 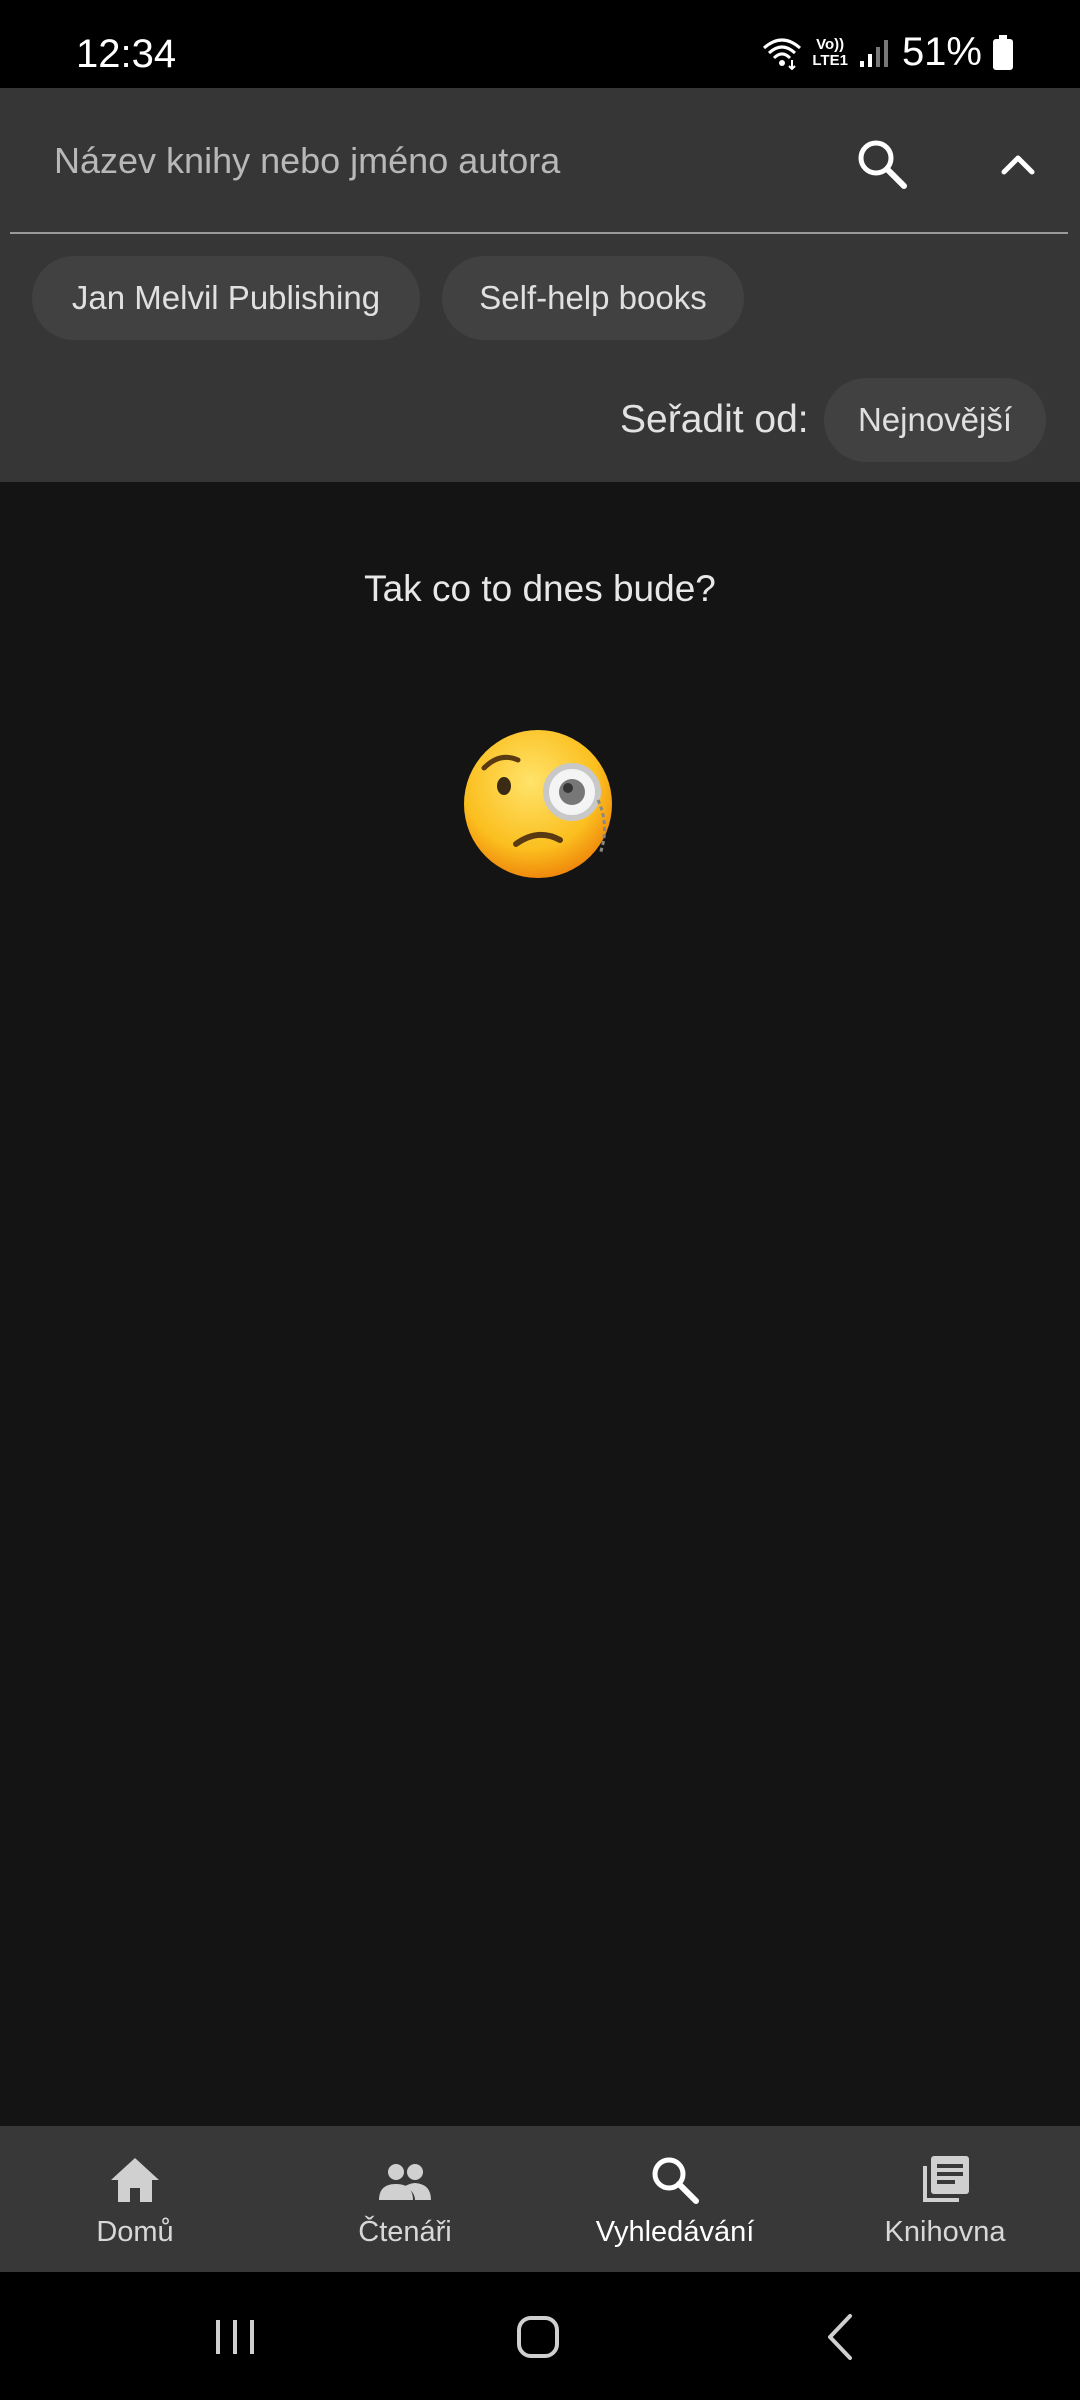 What do you see at coordinates (714, 419) in the screenshot?
I see `sort-label: Seřadit od:` at bounding box center [714, 419].